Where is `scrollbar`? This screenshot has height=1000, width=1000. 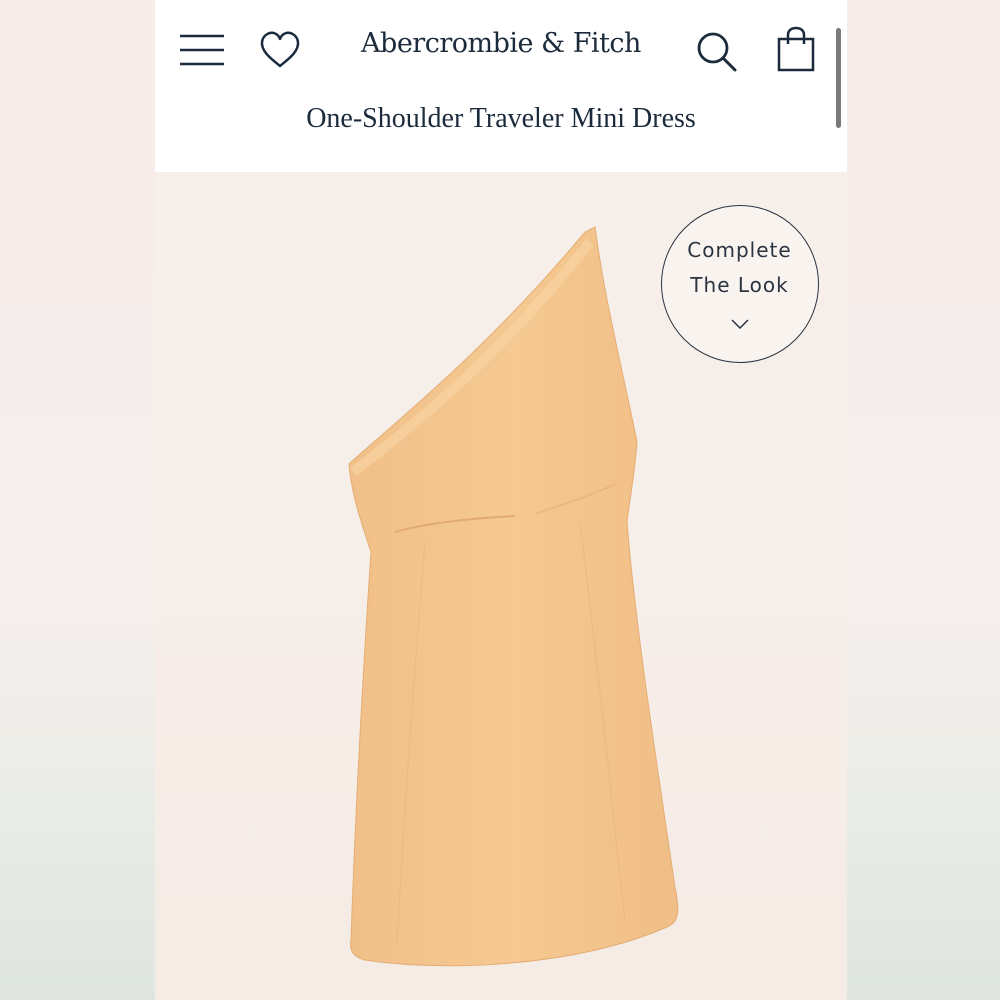
scrollbar is located at coordinates (838, 78).